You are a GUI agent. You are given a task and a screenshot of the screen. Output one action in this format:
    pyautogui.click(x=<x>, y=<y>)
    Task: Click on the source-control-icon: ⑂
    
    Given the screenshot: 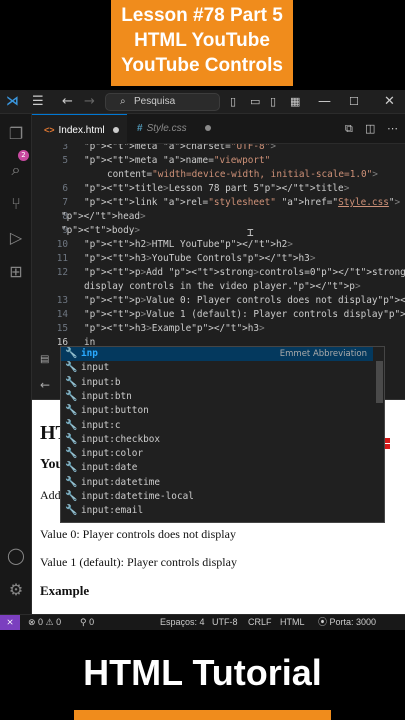 What is the action you would take?
    pyautogui.click(x=16, y=204)
    